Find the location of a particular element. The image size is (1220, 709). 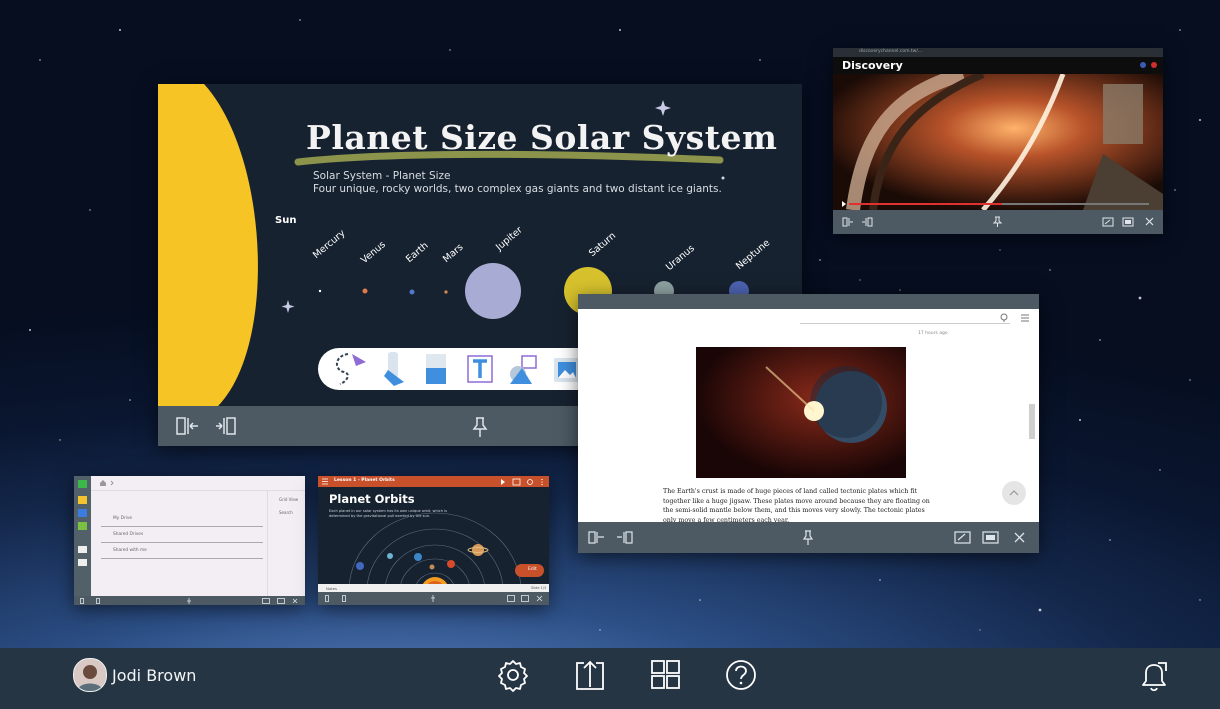

pen-tool-icon is located at coordinates (394, 369).